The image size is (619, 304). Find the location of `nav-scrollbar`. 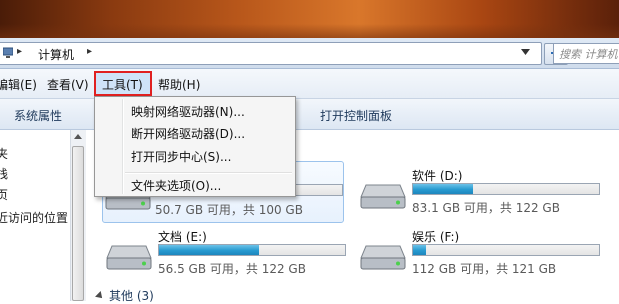

nav-scrollbar is located at coordinates (78, 215).